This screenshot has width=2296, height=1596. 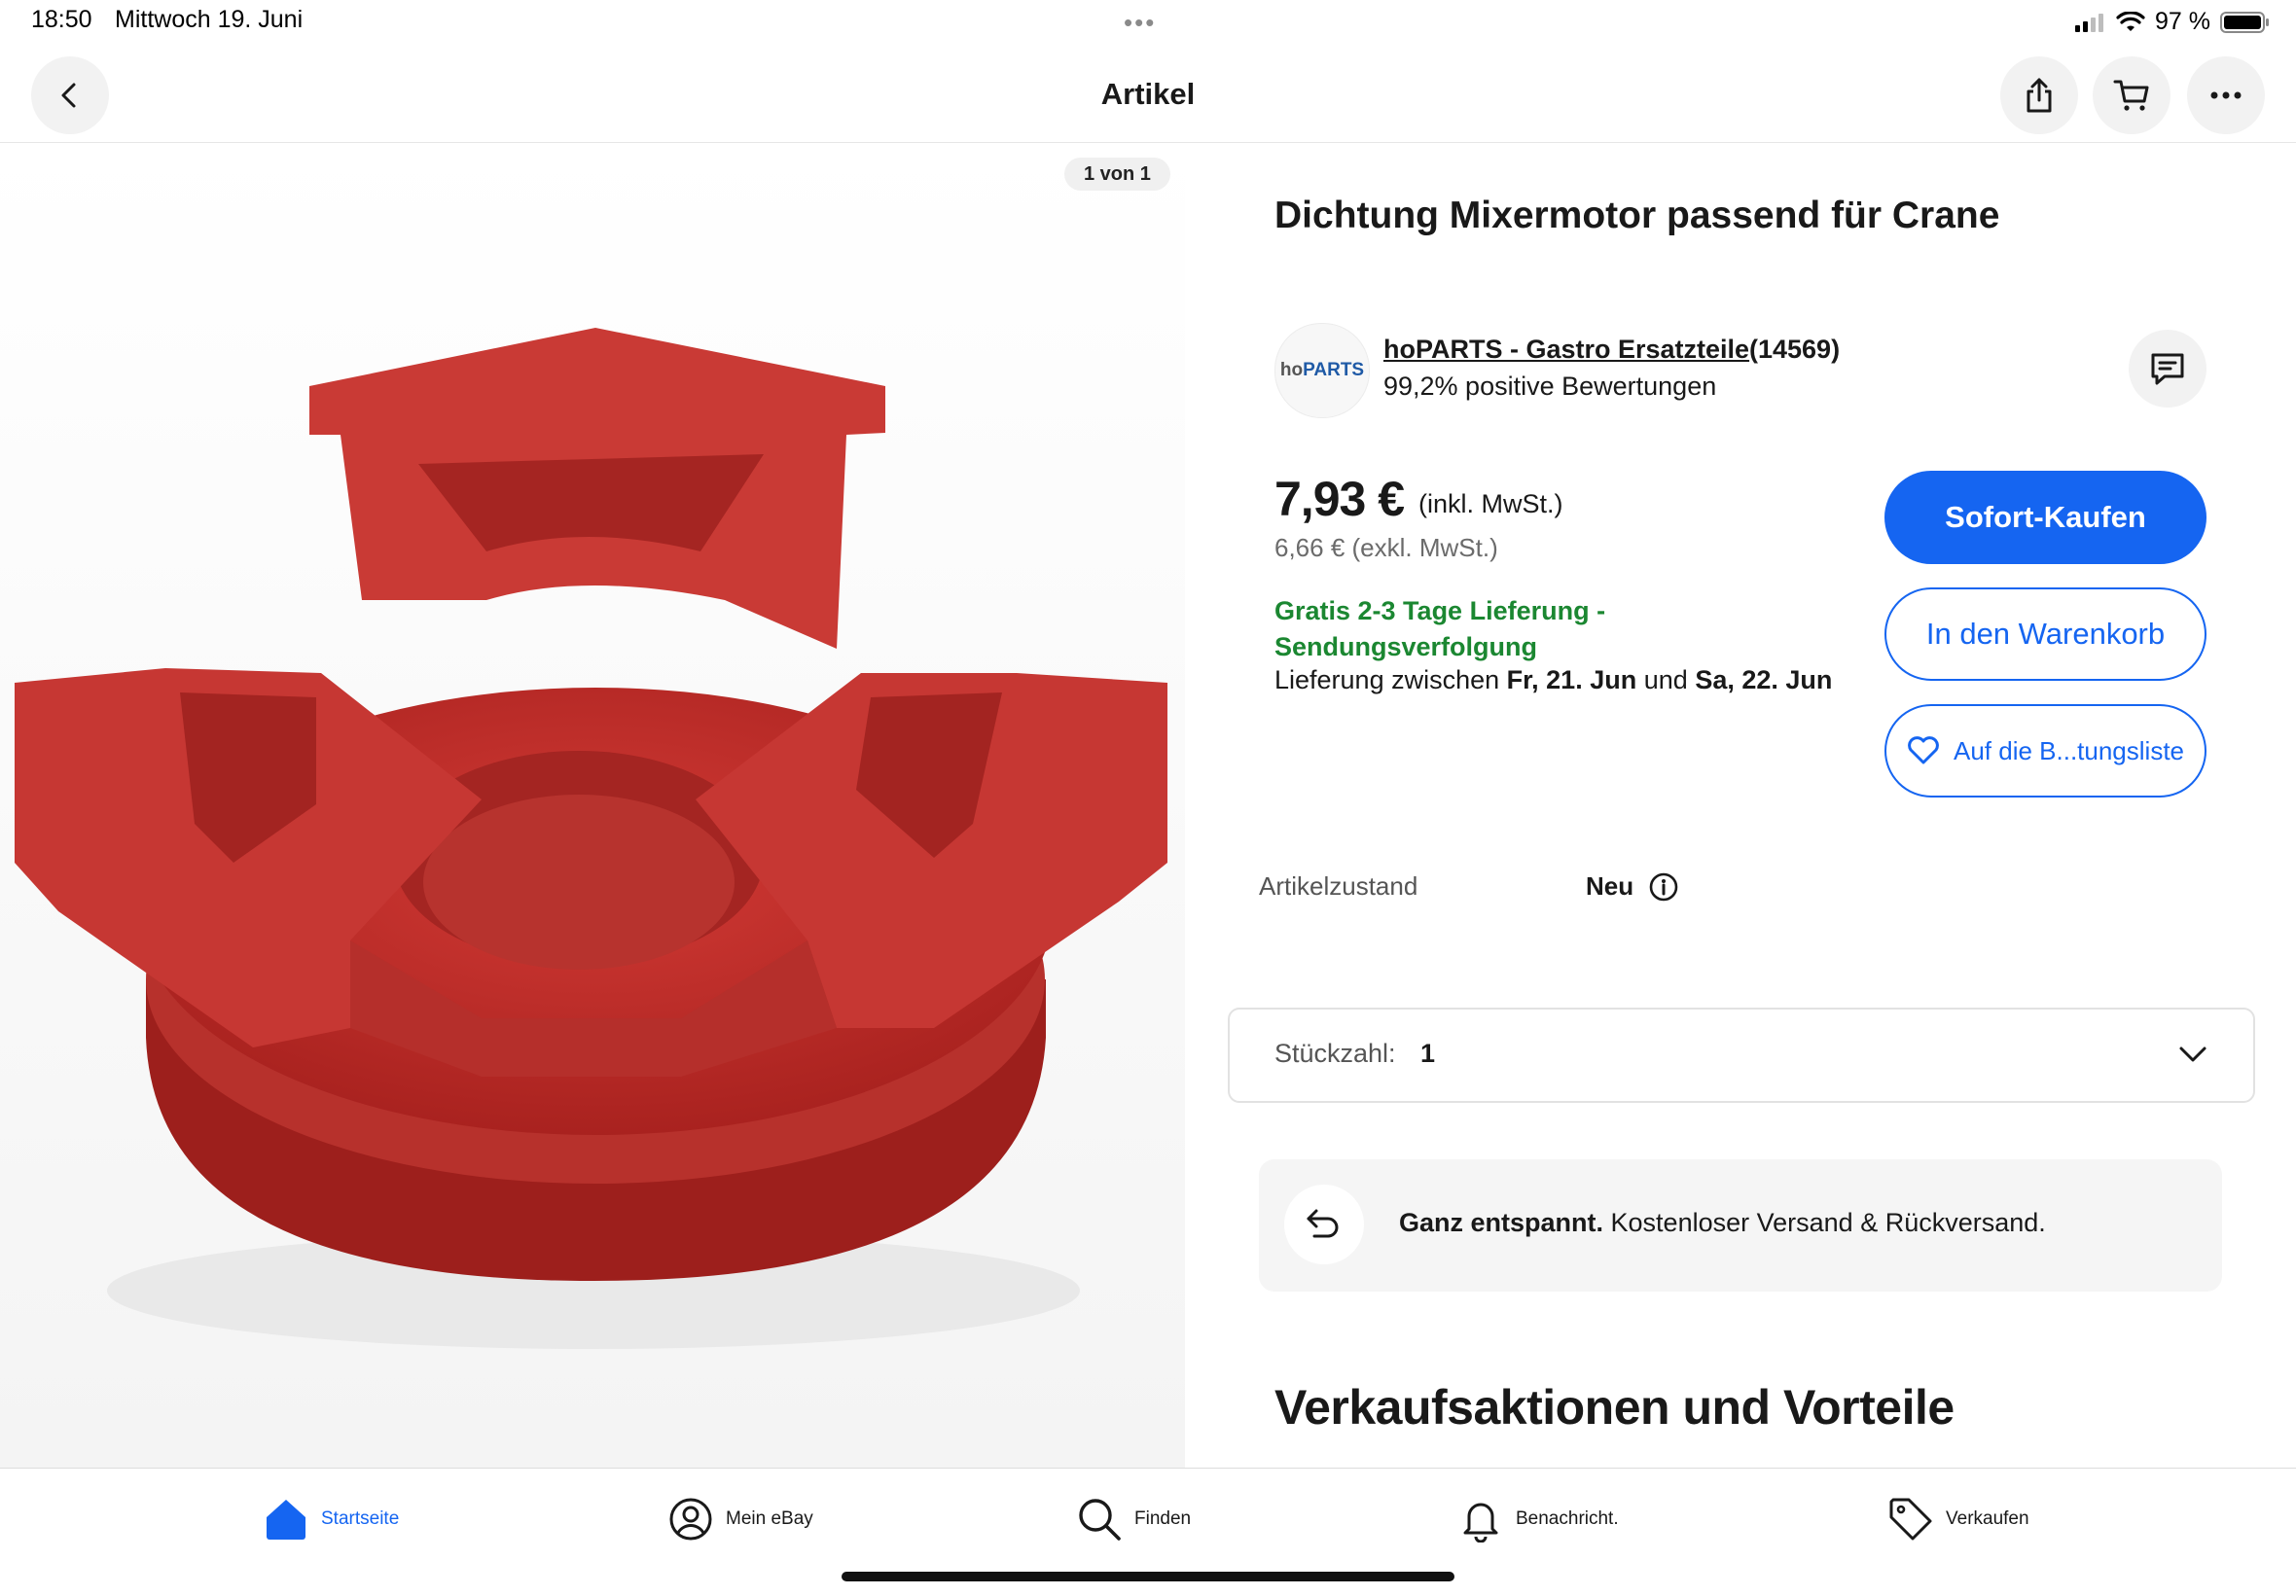 I want to click on user-icon, so click(x=690, y=1519).